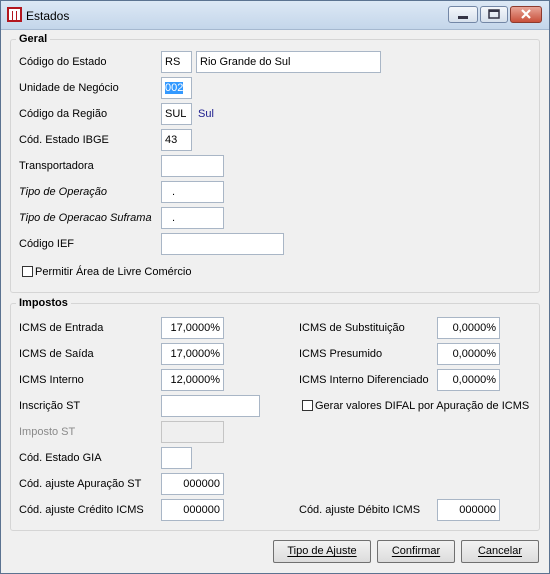 The height and width of the screenshot is (574, 550). Describe the element at coordinates (33, 39) in the screenshot. I see `geral-group-title: Geral` at that location.